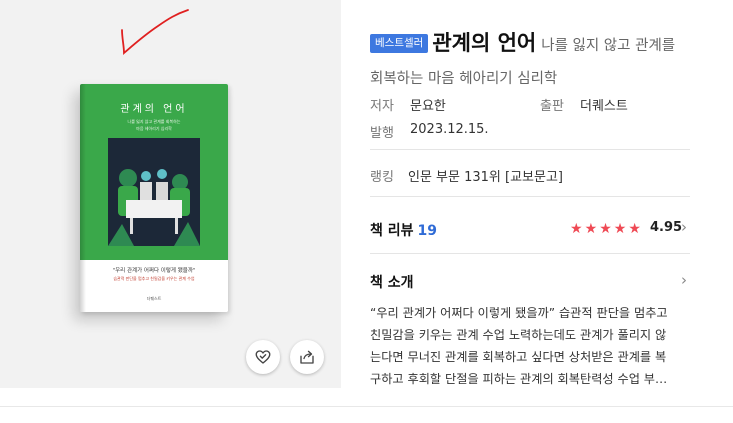 This screenshot has width=733, height=423. What do you see at coordinates (392, 282) in the screenshot?
I see `intro-section-title: 책 소개` at bounding box center [392, 282].